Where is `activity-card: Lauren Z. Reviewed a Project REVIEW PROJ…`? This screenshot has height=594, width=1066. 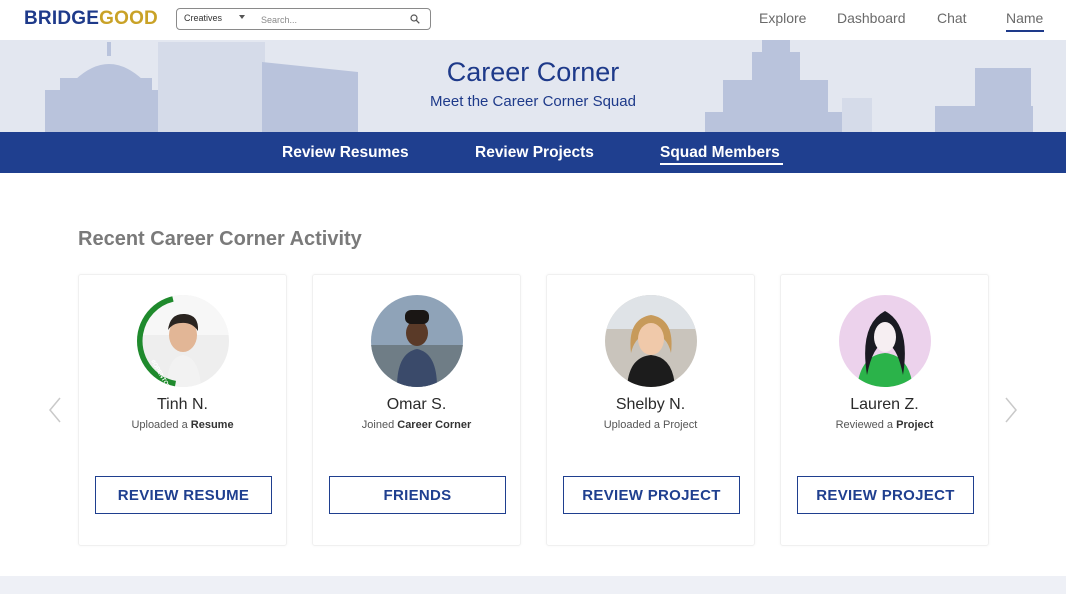
activity-card: Lauren Z. Reviewed a Project REVIEW PROJ… is located at coordinates (884, 410).